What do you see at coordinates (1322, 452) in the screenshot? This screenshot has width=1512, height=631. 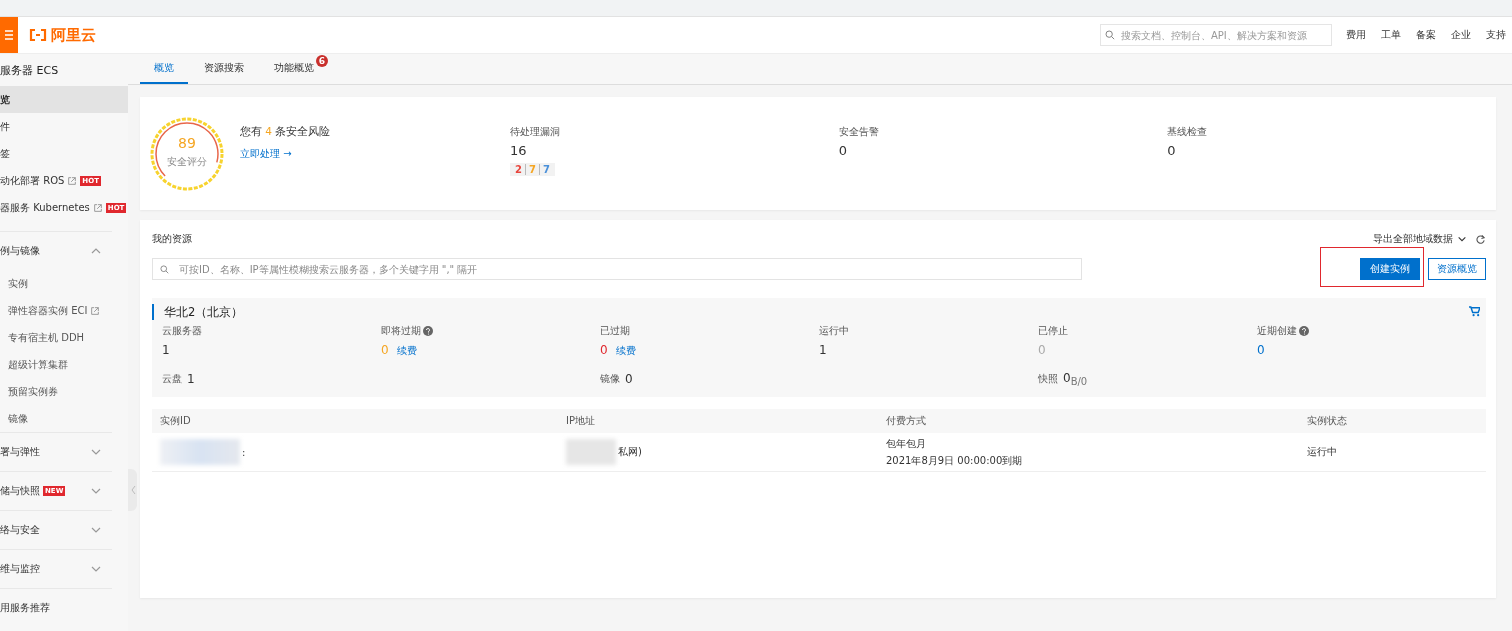 I see `table-cell-text: 运行中` at bounding box center [1322, 452].